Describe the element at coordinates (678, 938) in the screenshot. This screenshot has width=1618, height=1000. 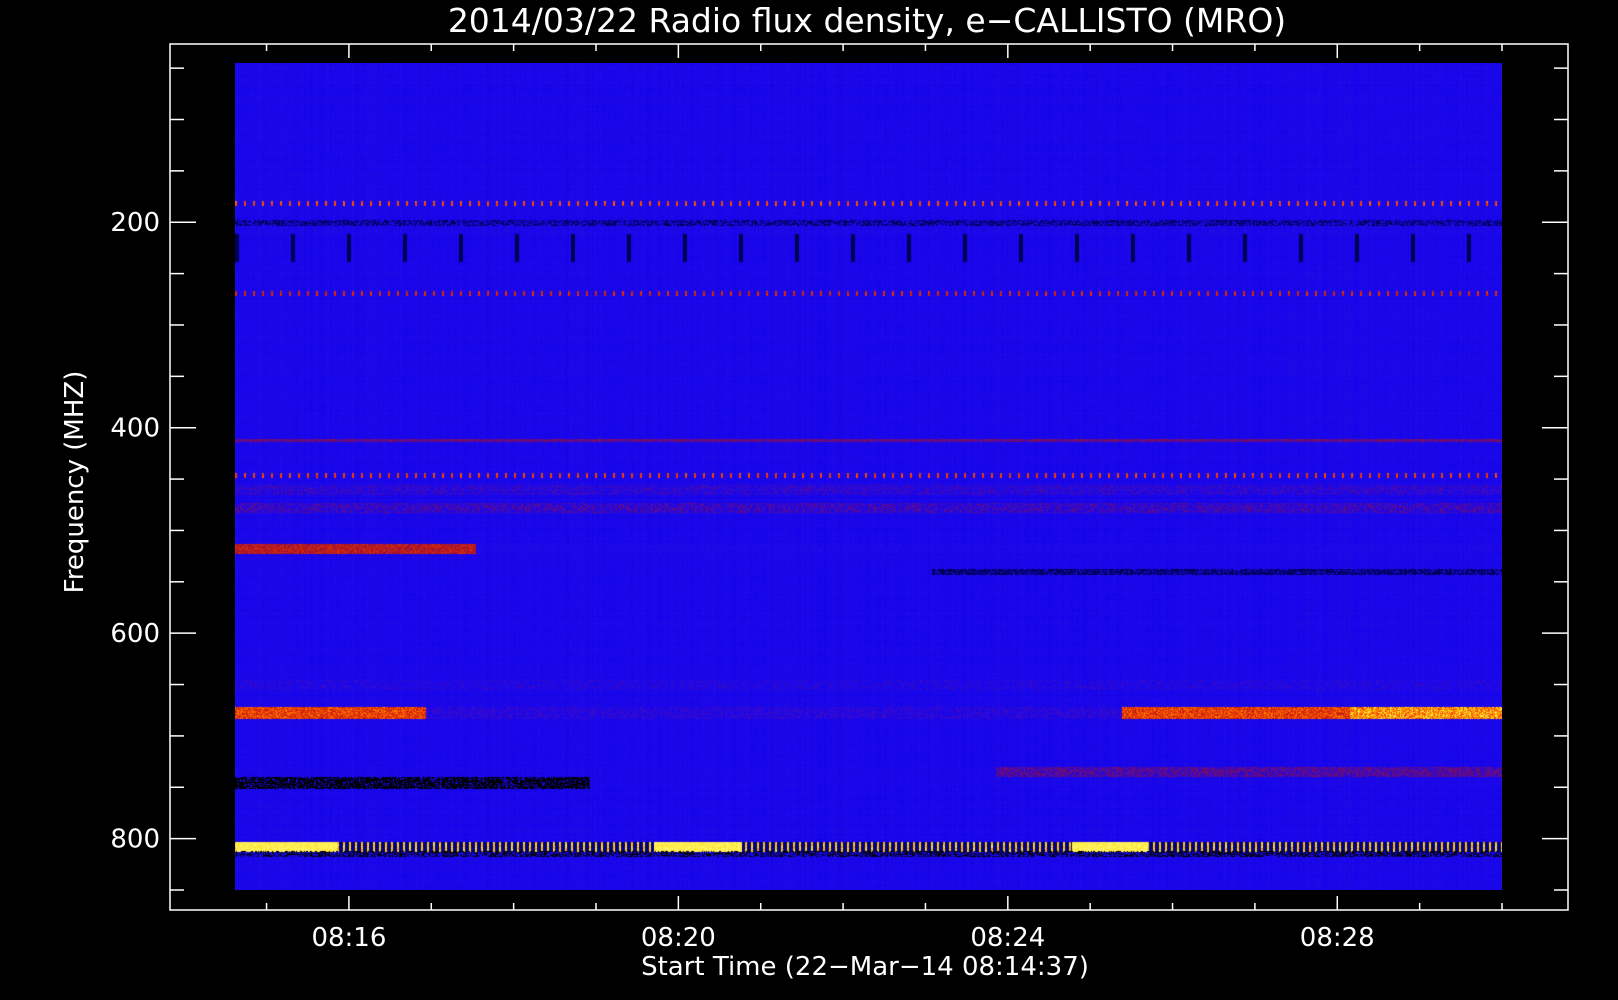
I see `x-tick-label: 08:20` at that location.